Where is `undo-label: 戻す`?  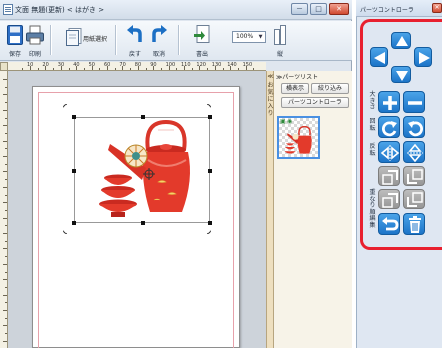 undo-label: 戻す is located at coordinates (134, 54).